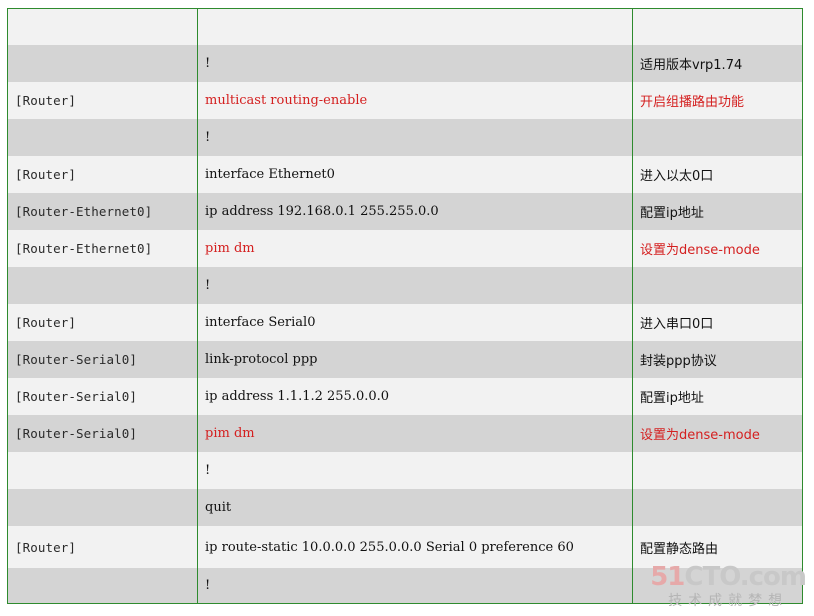  Describe the element at coordinates (414, 322) in the screenshot. I see `command-cell: interface Serial0` at that location.